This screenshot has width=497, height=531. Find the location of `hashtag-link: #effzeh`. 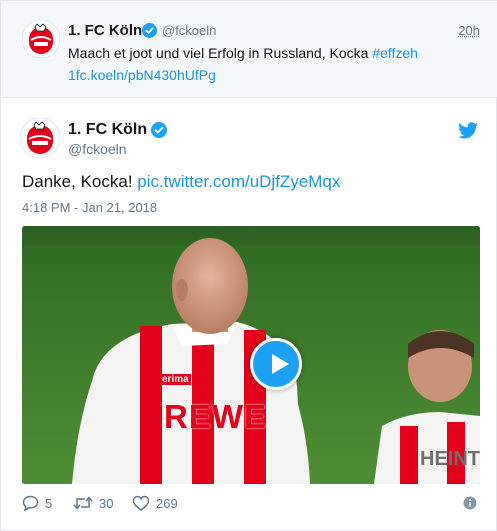

hashtag-link: #effzeh is located at coordinates (395, 53).